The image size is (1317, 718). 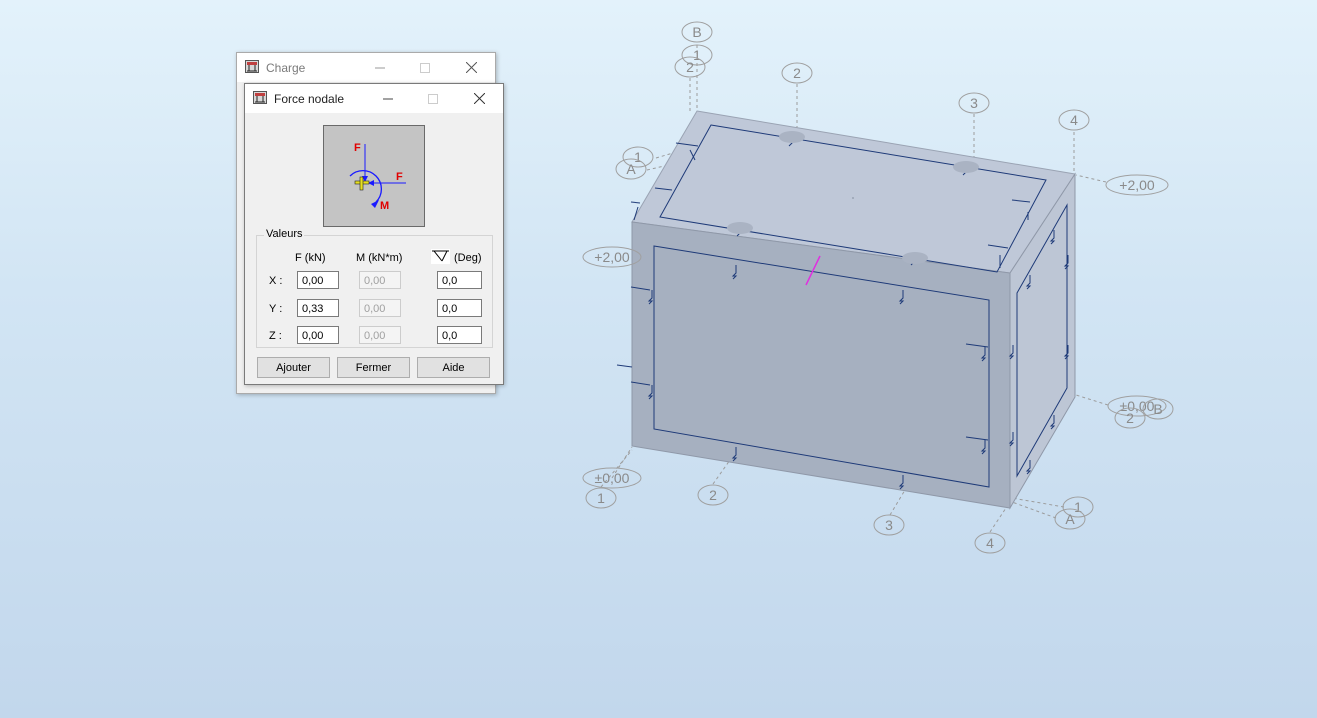 What do you see at coordinates (459, 308) in the screenshot?
I see `angle-y-input` at bounding box center [459, 308].